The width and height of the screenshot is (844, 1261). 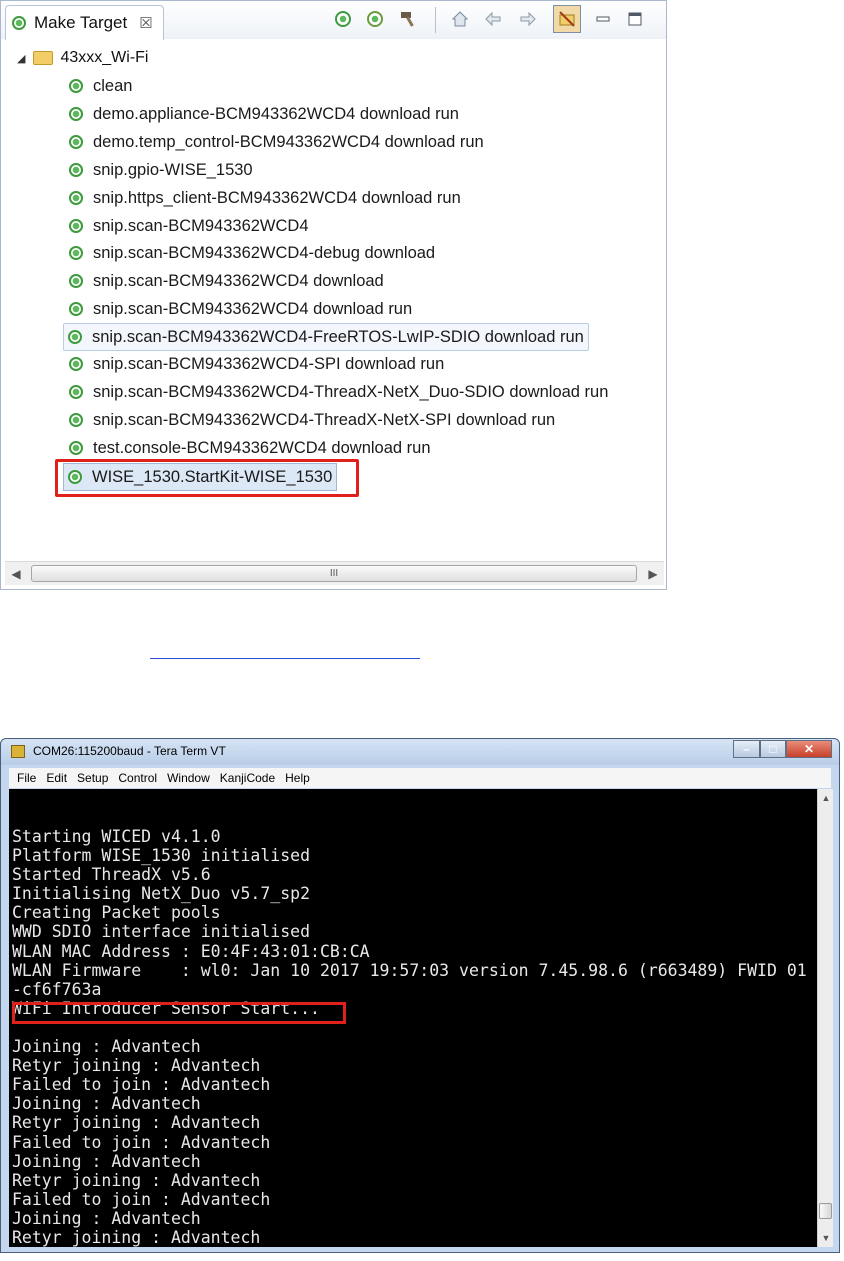 What do you see at coordinates (43, 58) in the screenshot?
I see `project-folder-icon` at bounding box center [43, 58].